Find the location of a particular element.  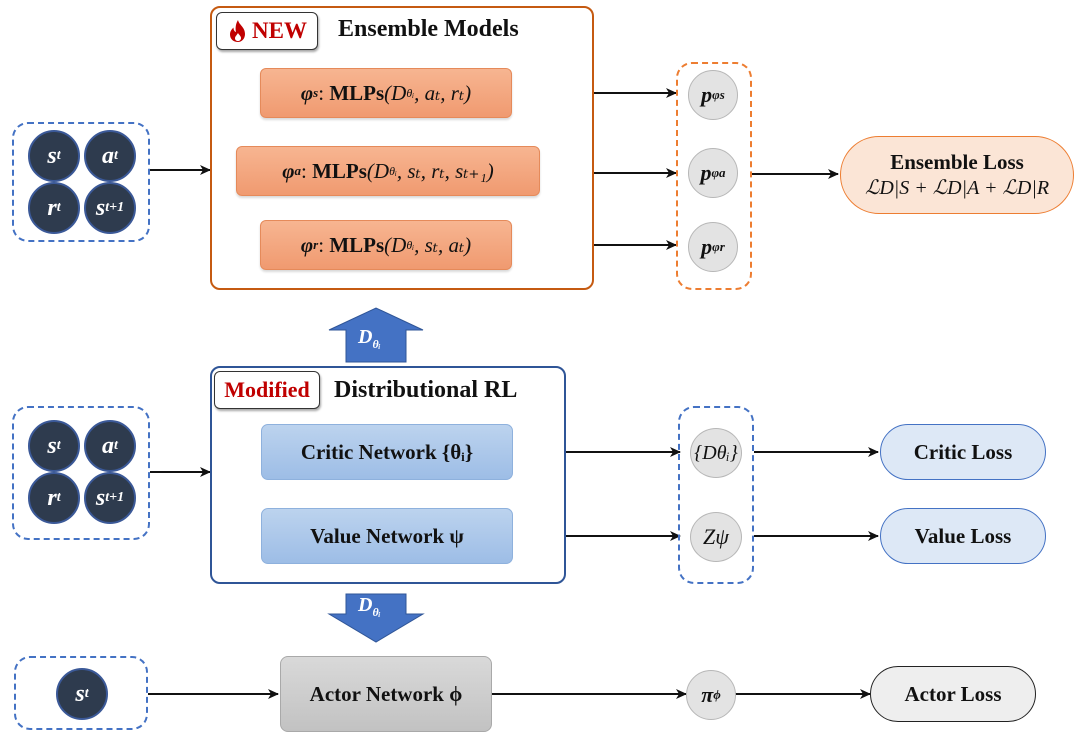

input-group-top: st at rt s t+1 is located at coordinates (81, 182).